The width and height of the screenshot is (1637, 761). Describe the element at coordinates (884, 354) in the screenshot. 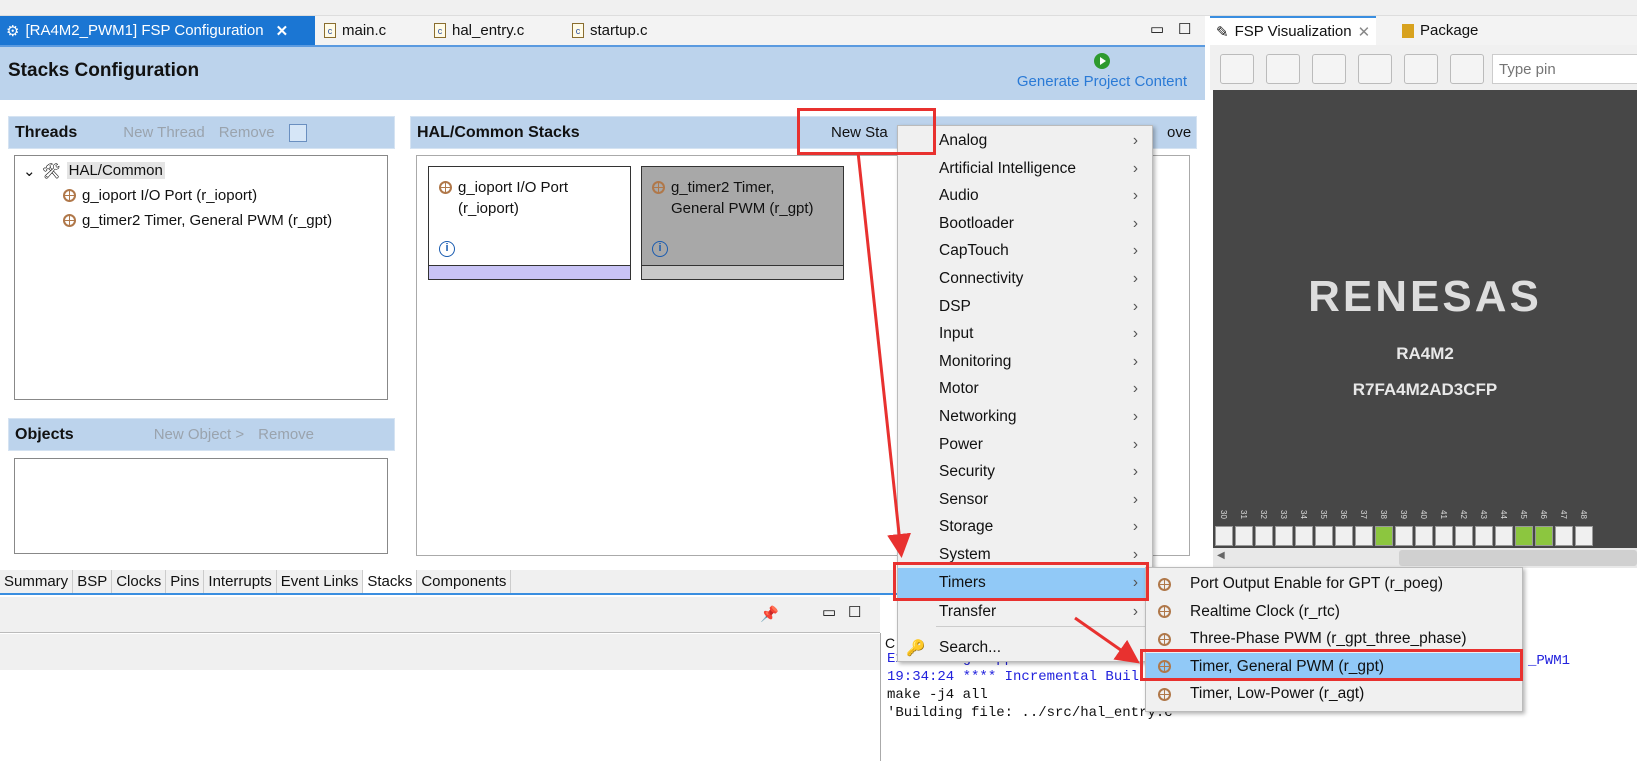

I see `arrow-to-timers` at that location.